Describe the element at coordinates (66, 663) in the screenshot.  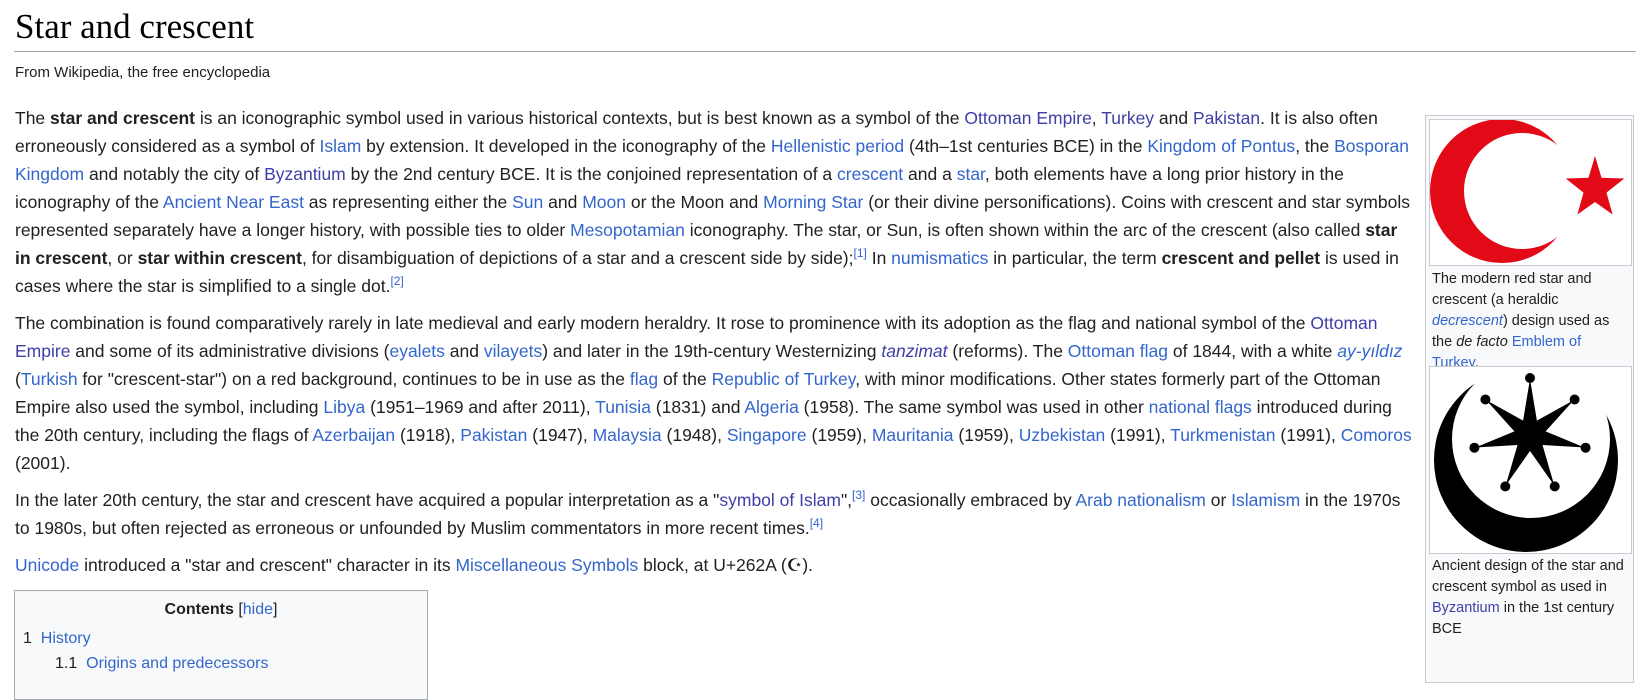
I see `toc-number: 1.1` at that location.